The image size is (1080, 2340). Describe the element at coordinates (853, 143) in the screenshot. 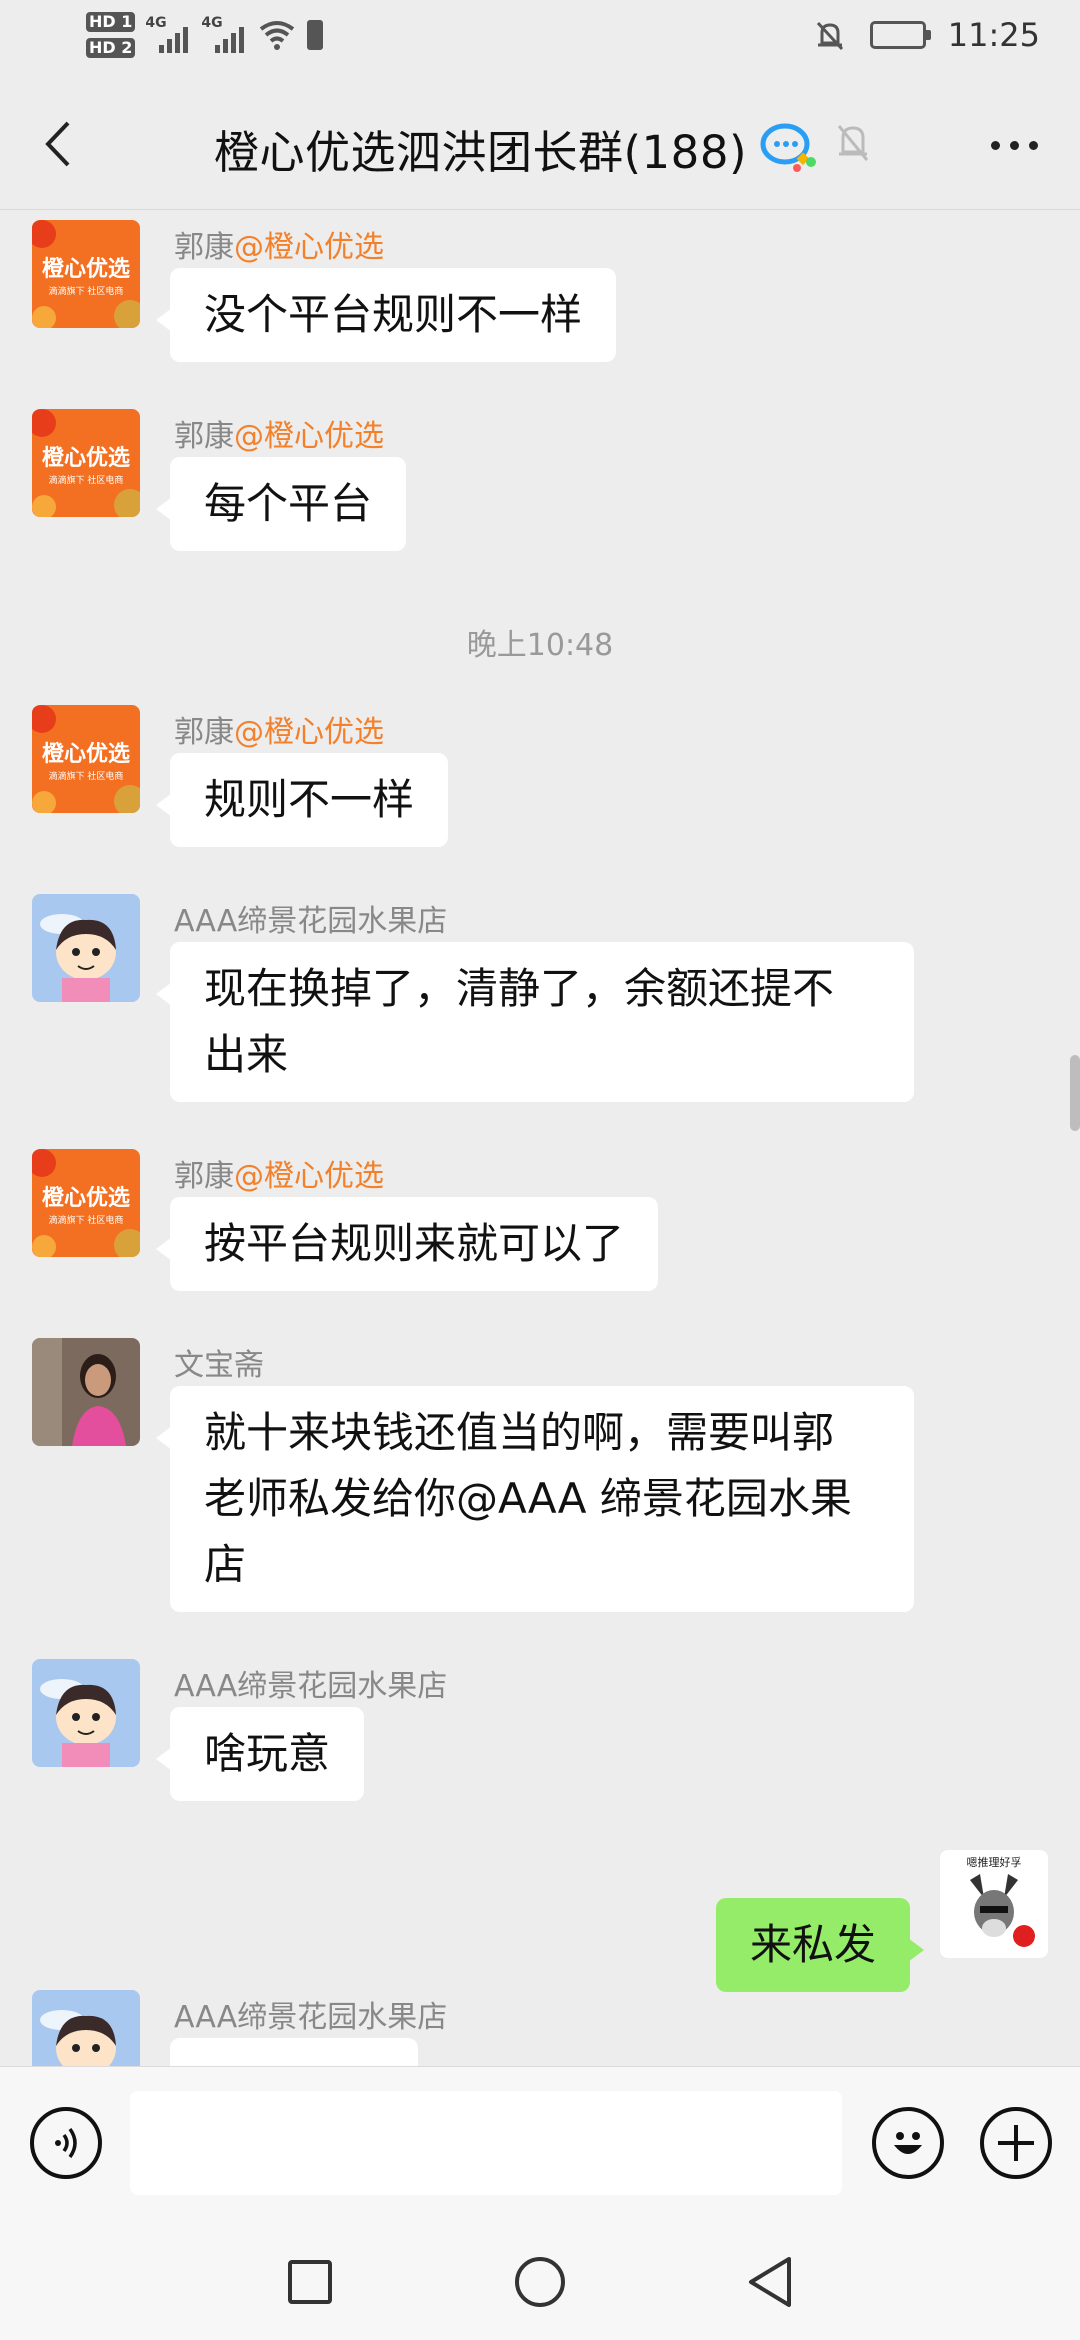

I see `bell-off-icon` at that location.